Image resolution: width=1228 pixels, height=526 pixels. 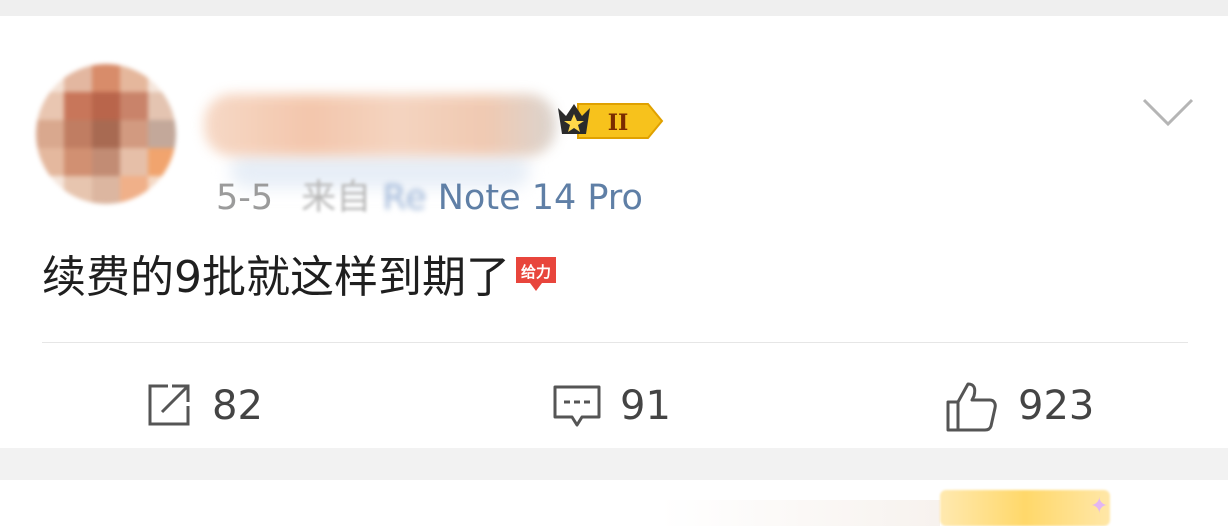 I want to click on emoji-label: 给力, so click(x=536, y=272).